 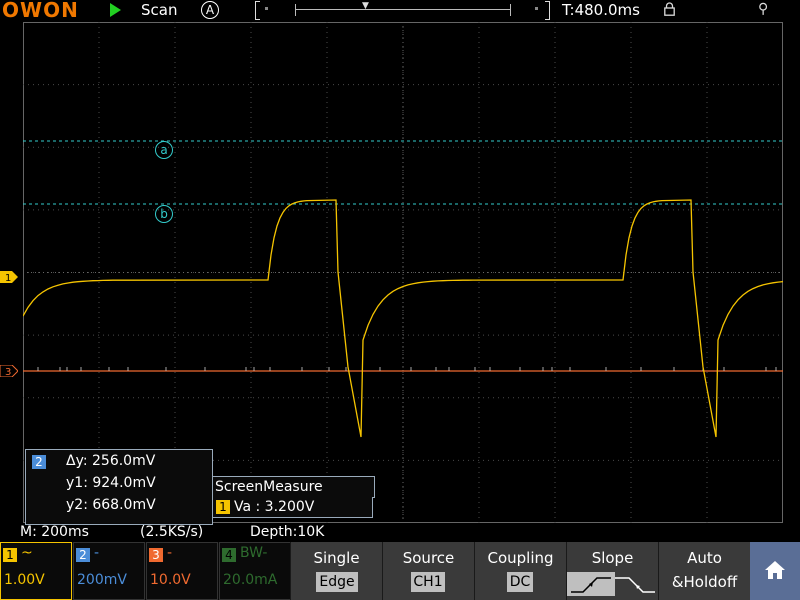 I want to click on trigger-source-value: CH1, so click(x=428, y=582).